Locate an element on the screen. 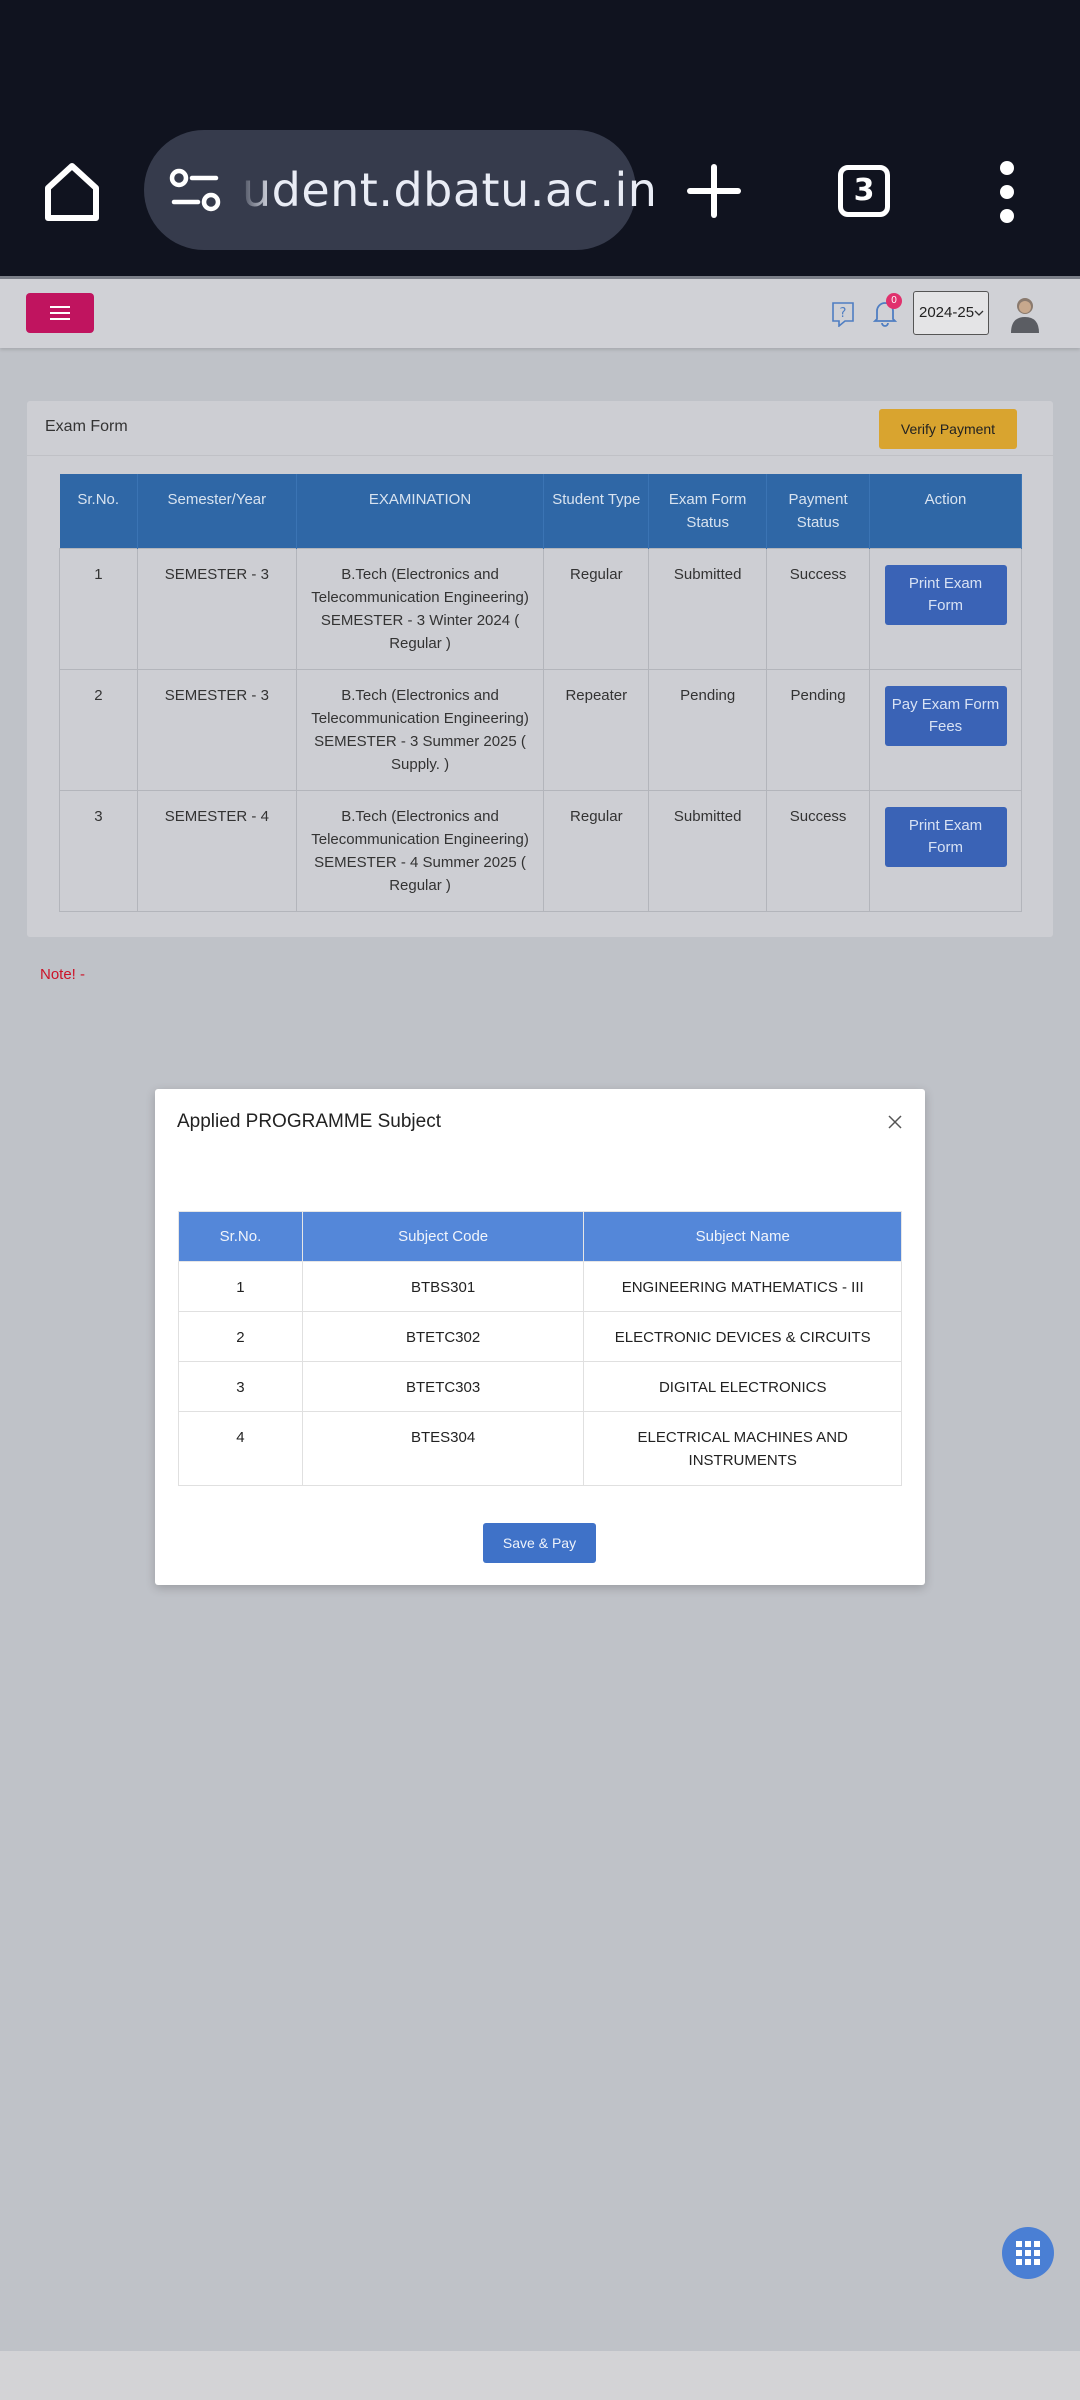  apps-fab-button is located at coordinates (1028, 2253).